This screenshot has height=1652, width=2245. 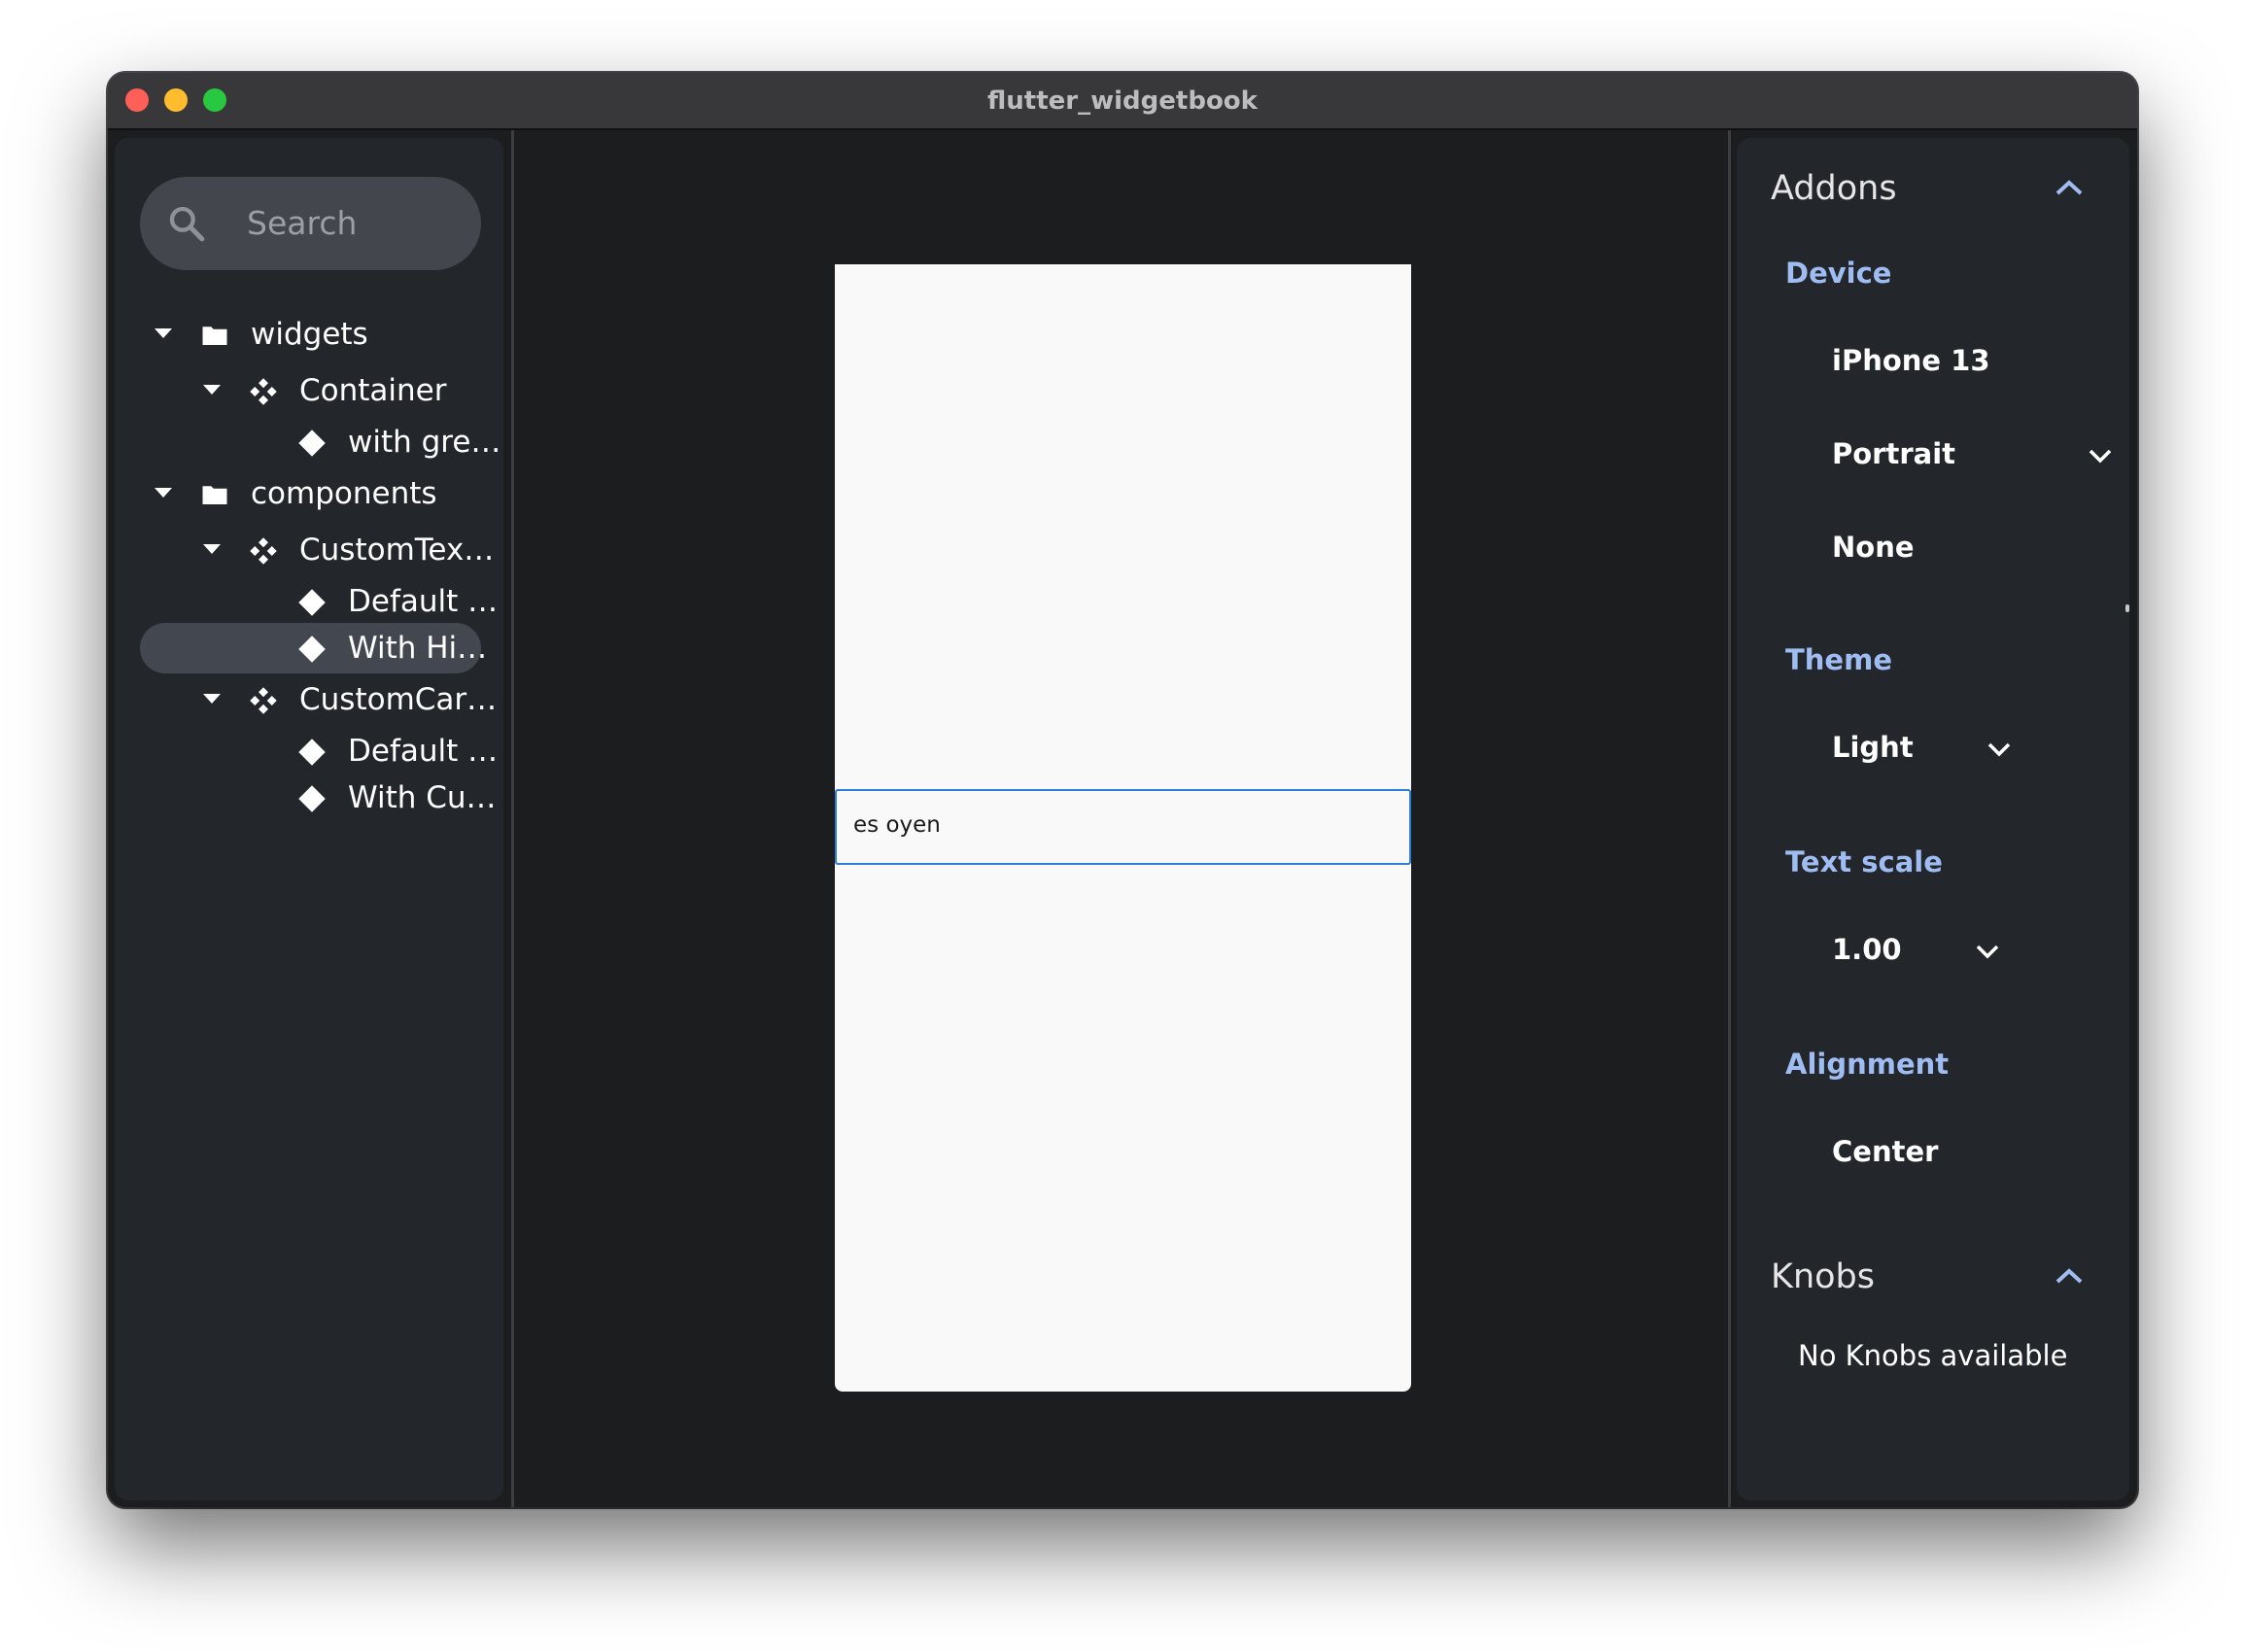 I want to click on alignment-label: Alignment, so click(x=1867, y=1064).